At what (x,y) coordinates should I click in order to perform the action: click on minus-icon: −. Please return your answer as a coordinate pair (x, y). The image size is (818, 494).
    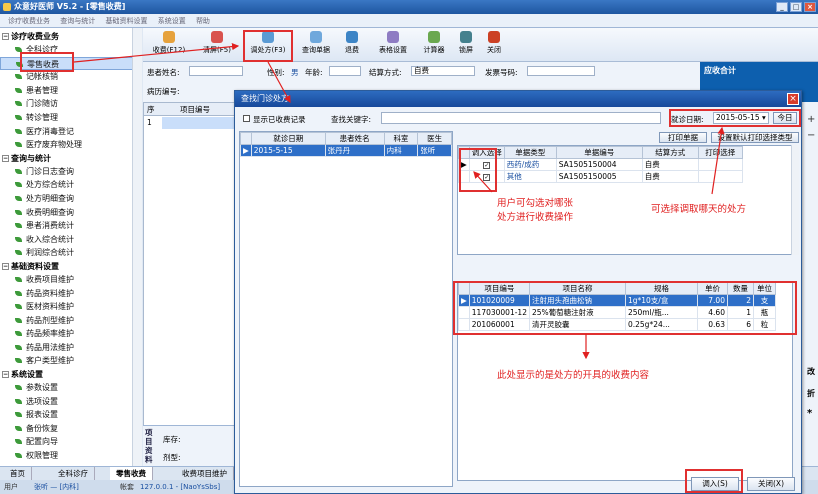
    Looking at the image, I should click on (811, 135).